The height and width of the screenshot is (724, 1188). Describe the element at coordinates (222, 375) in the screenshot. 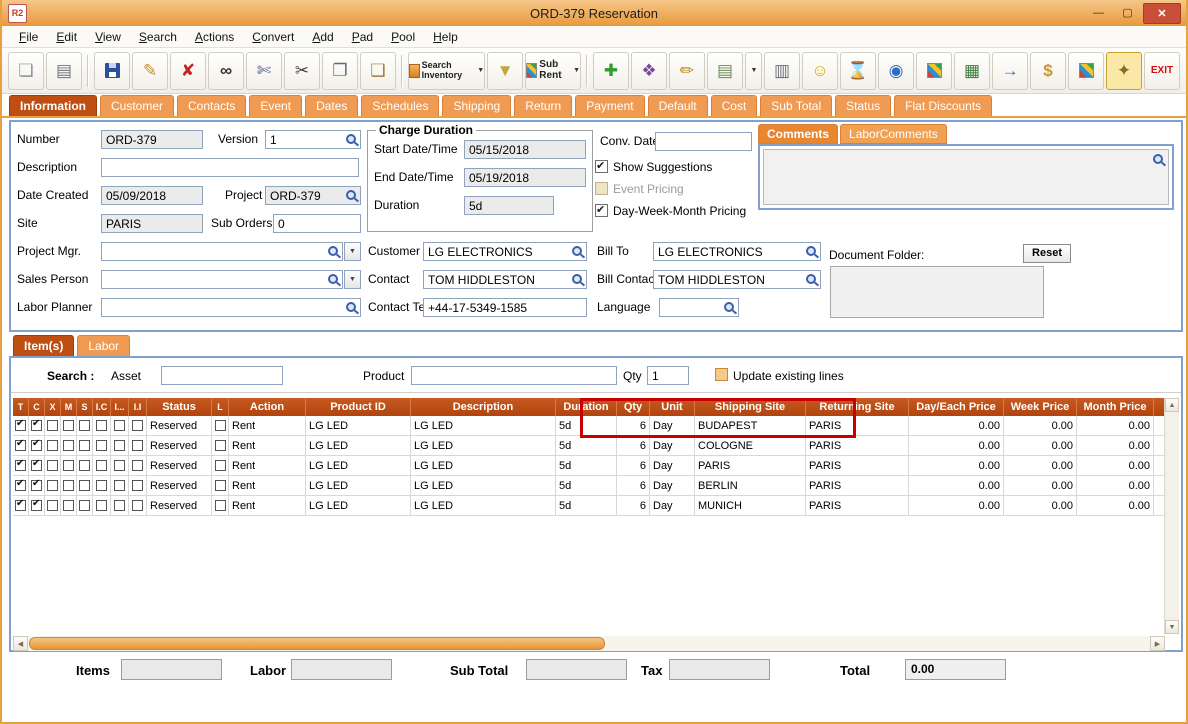

I see `asset-input` at that location.